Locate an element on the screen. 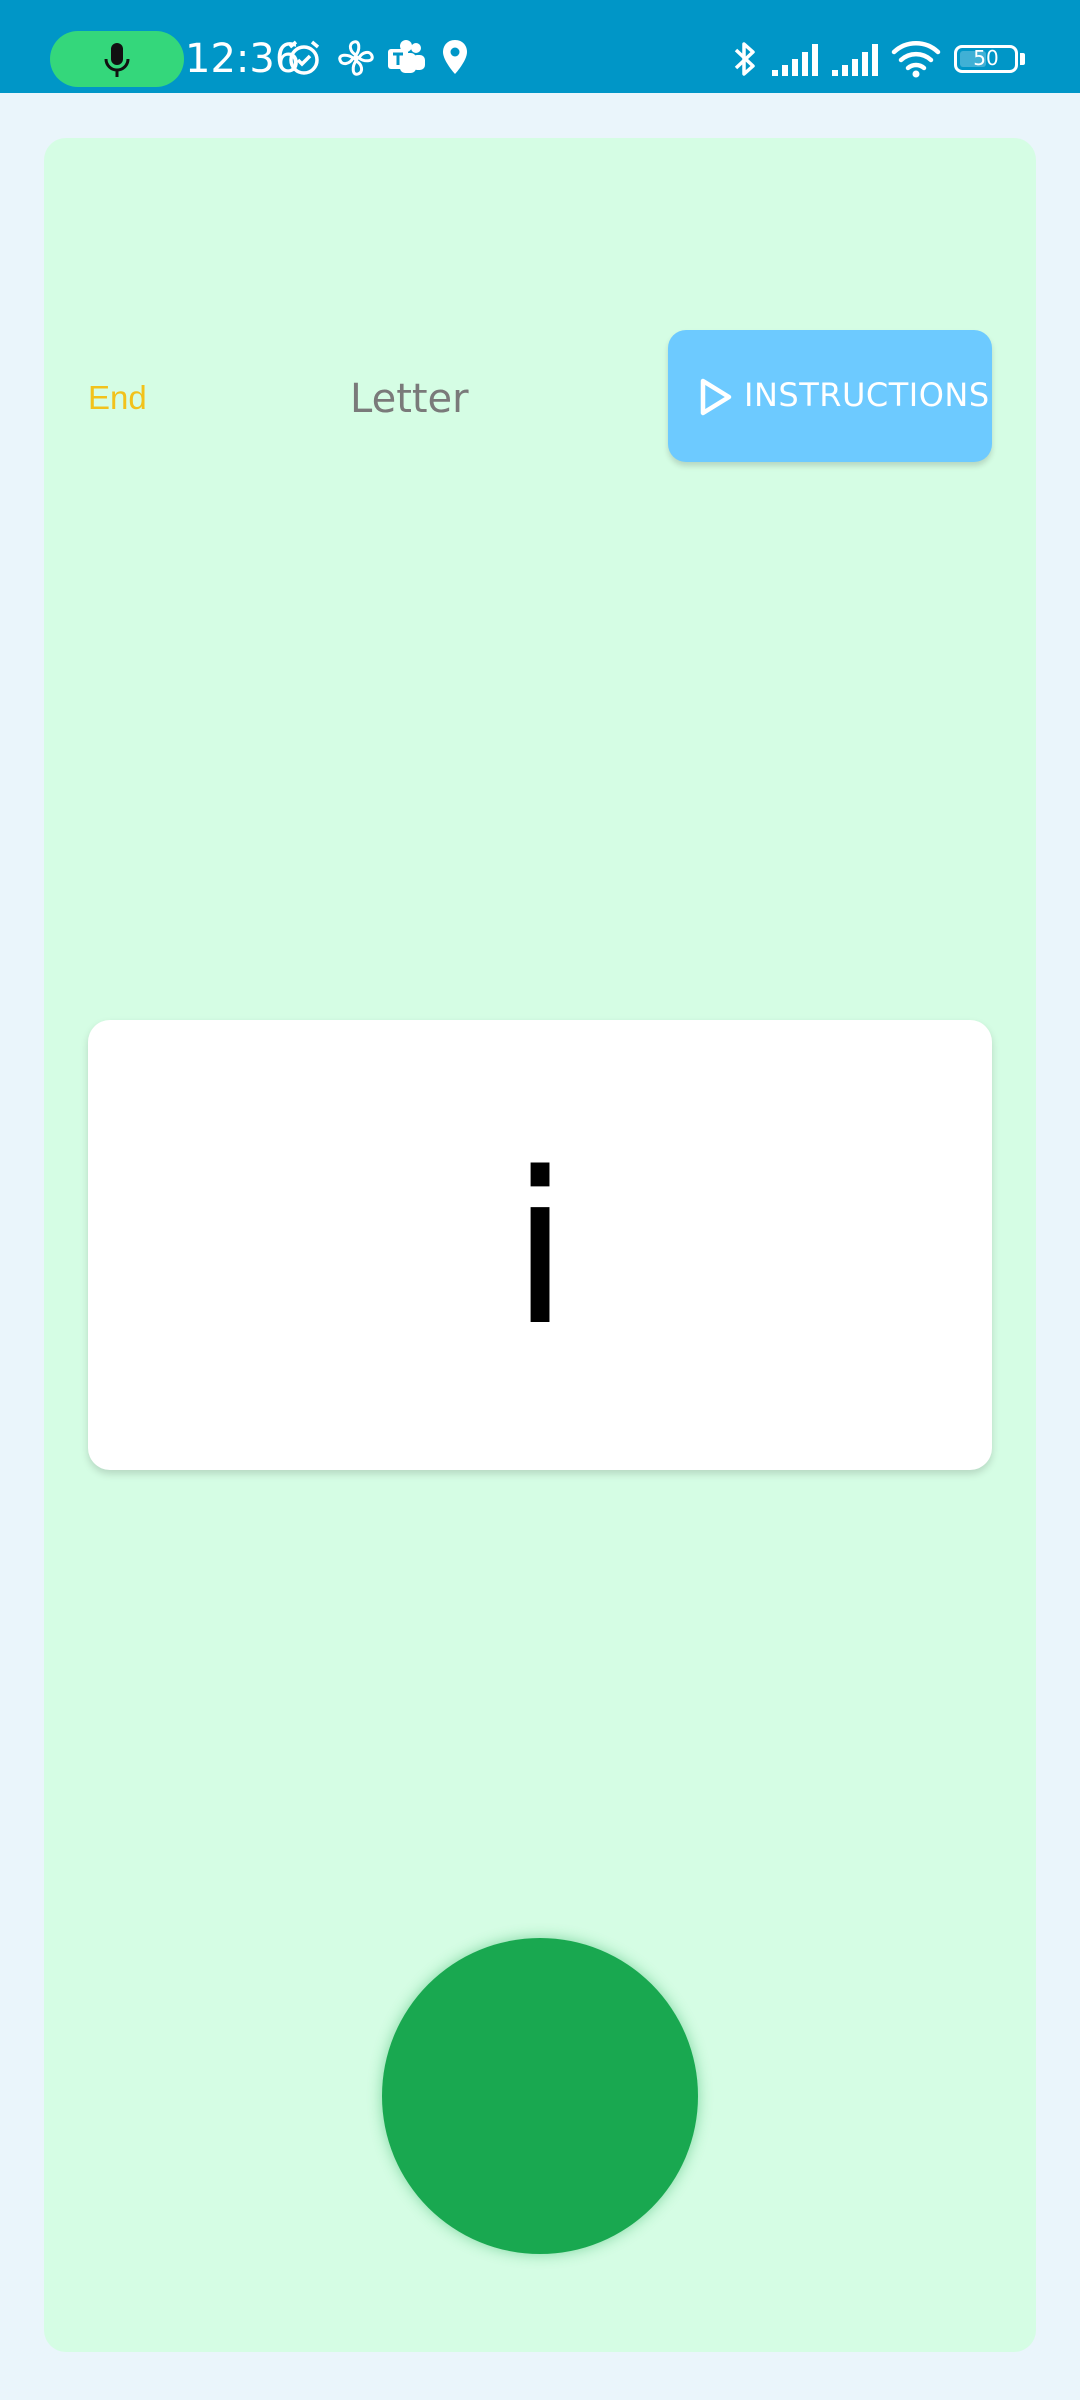  fan-icon is located at coordinates (356, 58).